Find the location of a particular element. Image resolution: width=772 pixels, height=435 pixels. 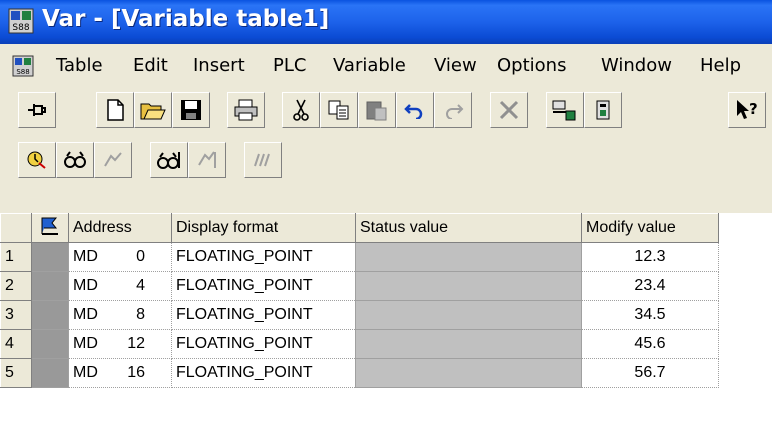

cut-icon is located at coordinates (301, 110).